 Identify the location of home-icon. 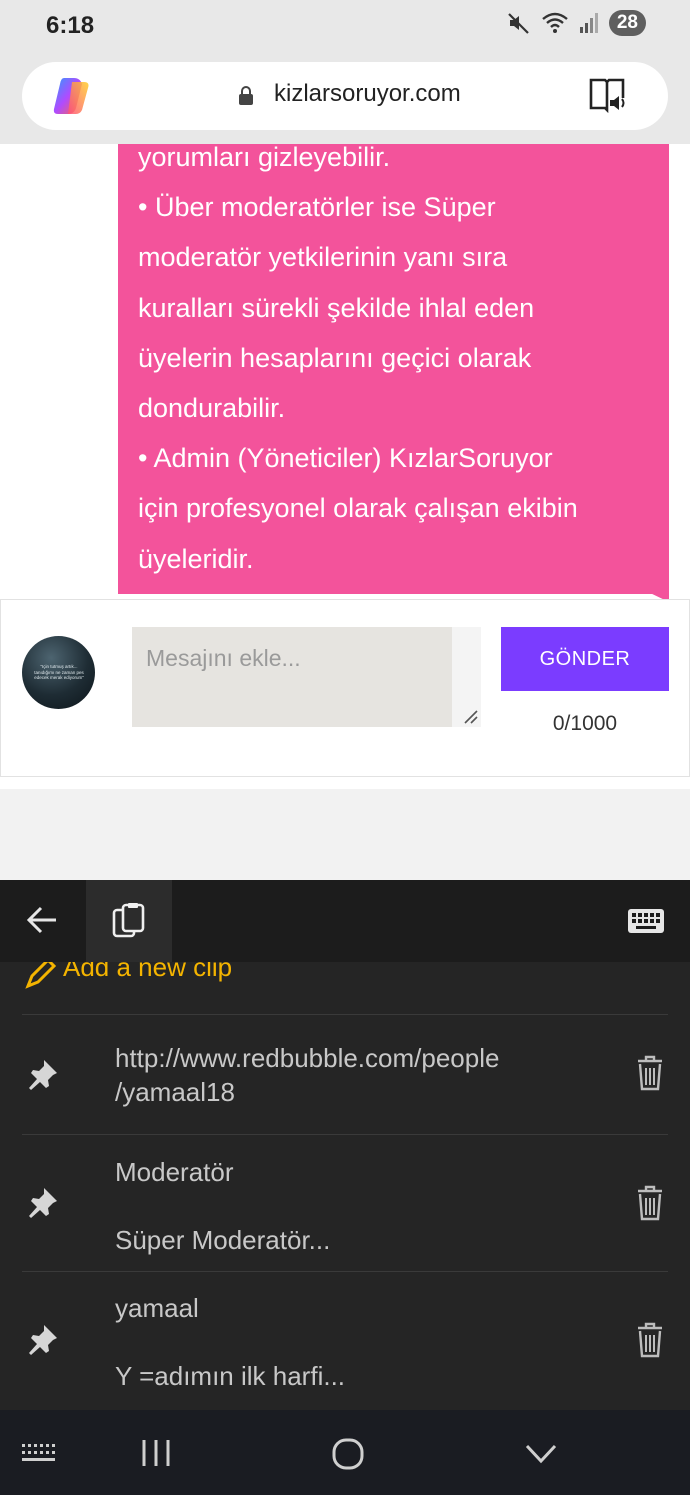
(348, 1454).